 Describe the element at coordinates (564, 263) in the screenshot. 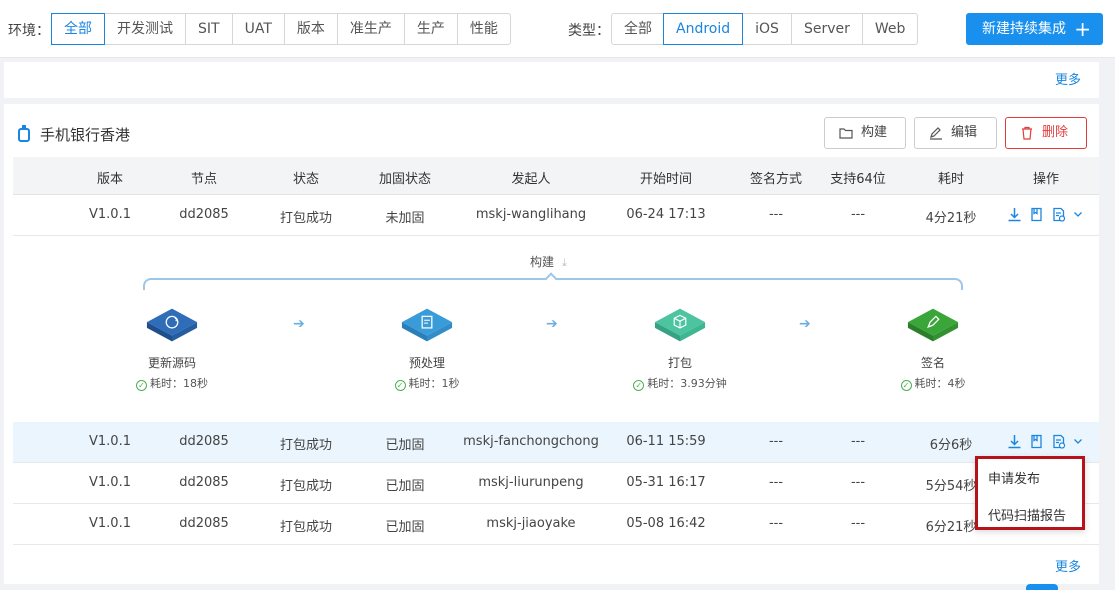

I see `download-icon: ⤓` at that location.